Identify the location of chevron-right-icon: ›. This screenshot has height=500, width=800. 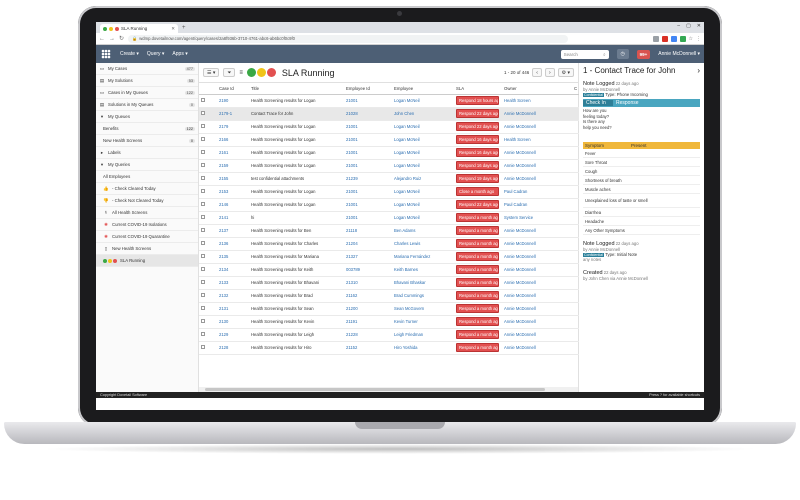
(698, 70).